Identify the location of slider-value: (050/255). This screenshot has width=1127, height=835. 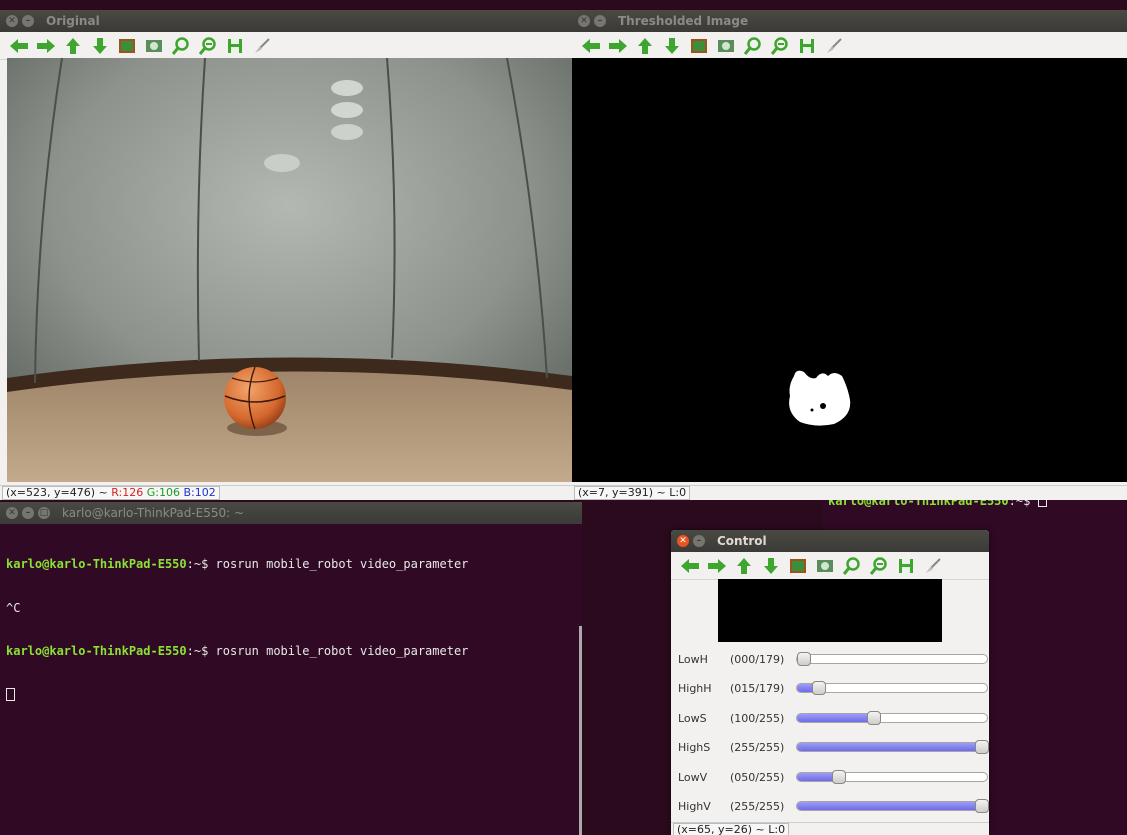
(757, 777).